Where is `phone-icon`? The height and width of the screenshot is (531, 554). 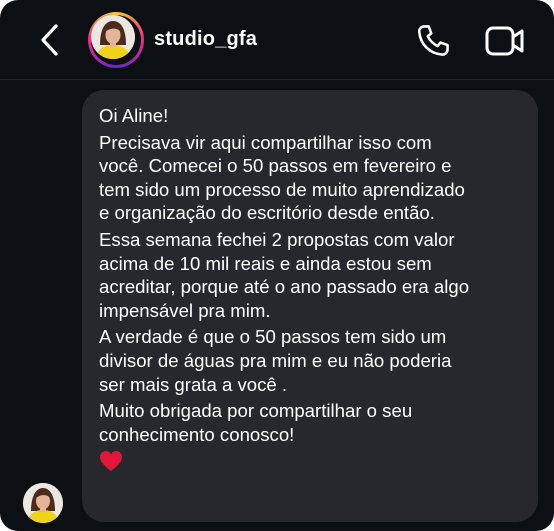 phone-icon is located at coordinates (433, 41).